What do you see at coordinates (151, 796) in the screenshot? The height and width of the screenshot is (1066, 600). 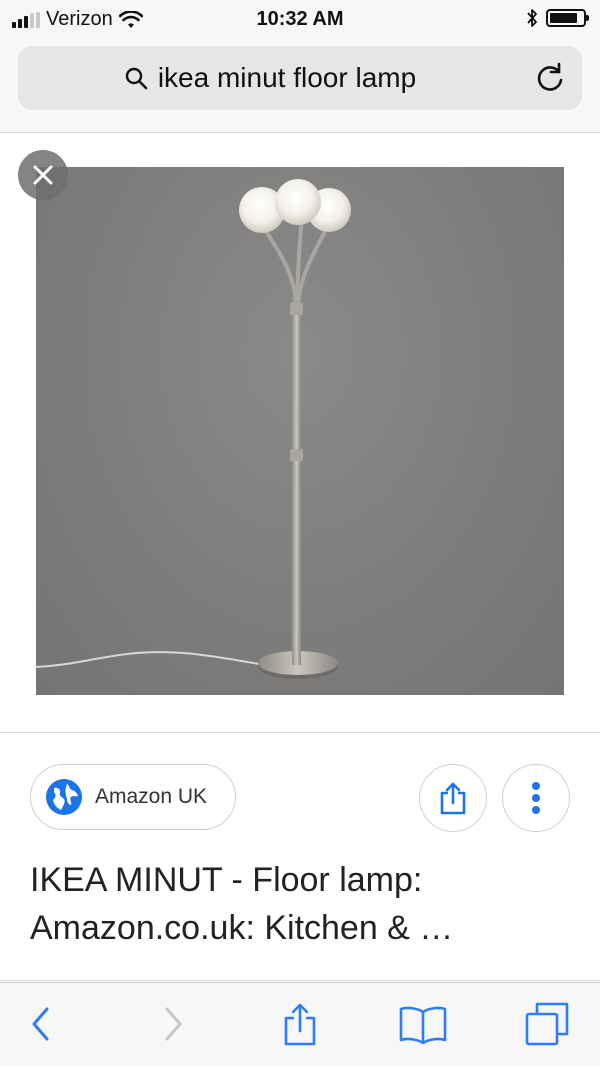 I see `source-label: Amazon UK` at bounding box center [151, 796].